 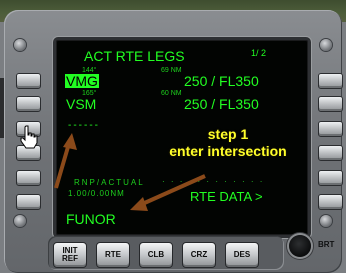 I want to click on des-button: DES, so click(x=242, y=255).